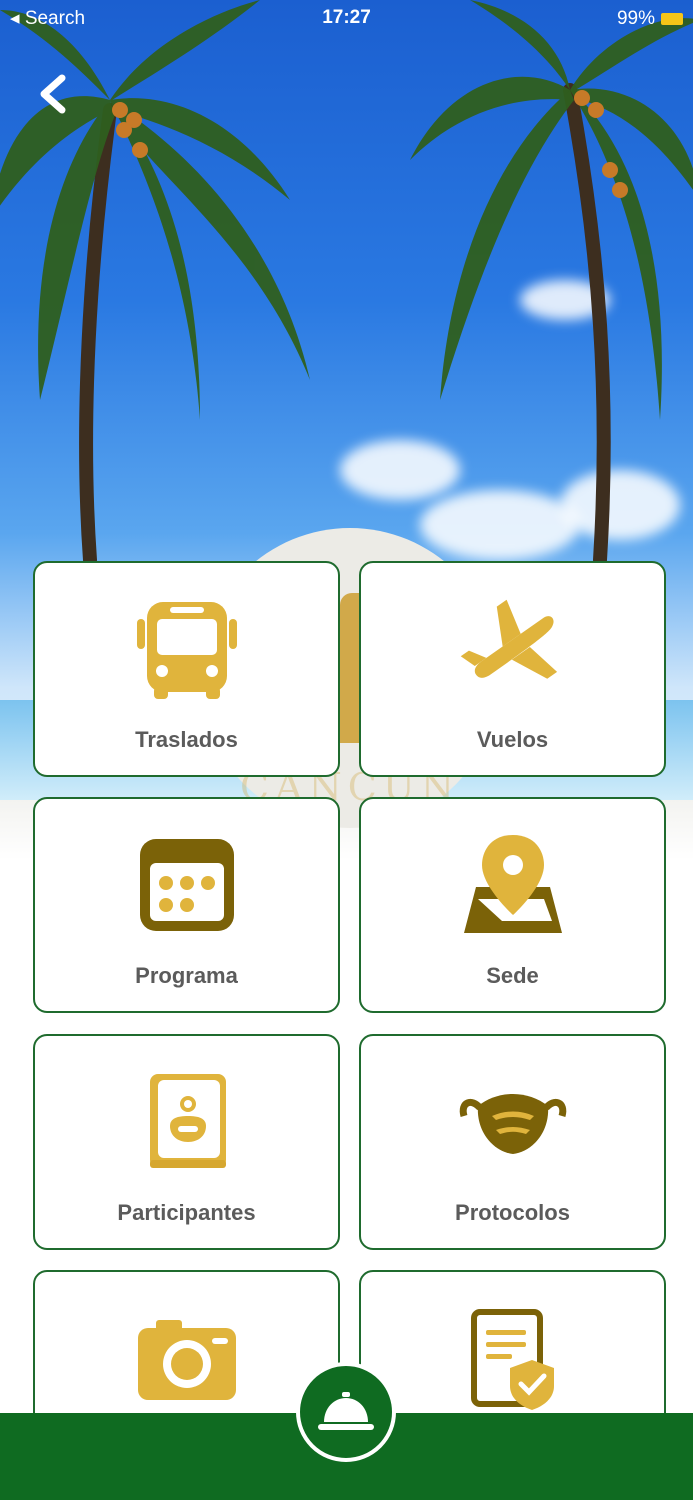 The width and height of the screenshot is (693, 1500). I want to click on status-bar: ◂ Search 17:27 99%, so click(346, 18).